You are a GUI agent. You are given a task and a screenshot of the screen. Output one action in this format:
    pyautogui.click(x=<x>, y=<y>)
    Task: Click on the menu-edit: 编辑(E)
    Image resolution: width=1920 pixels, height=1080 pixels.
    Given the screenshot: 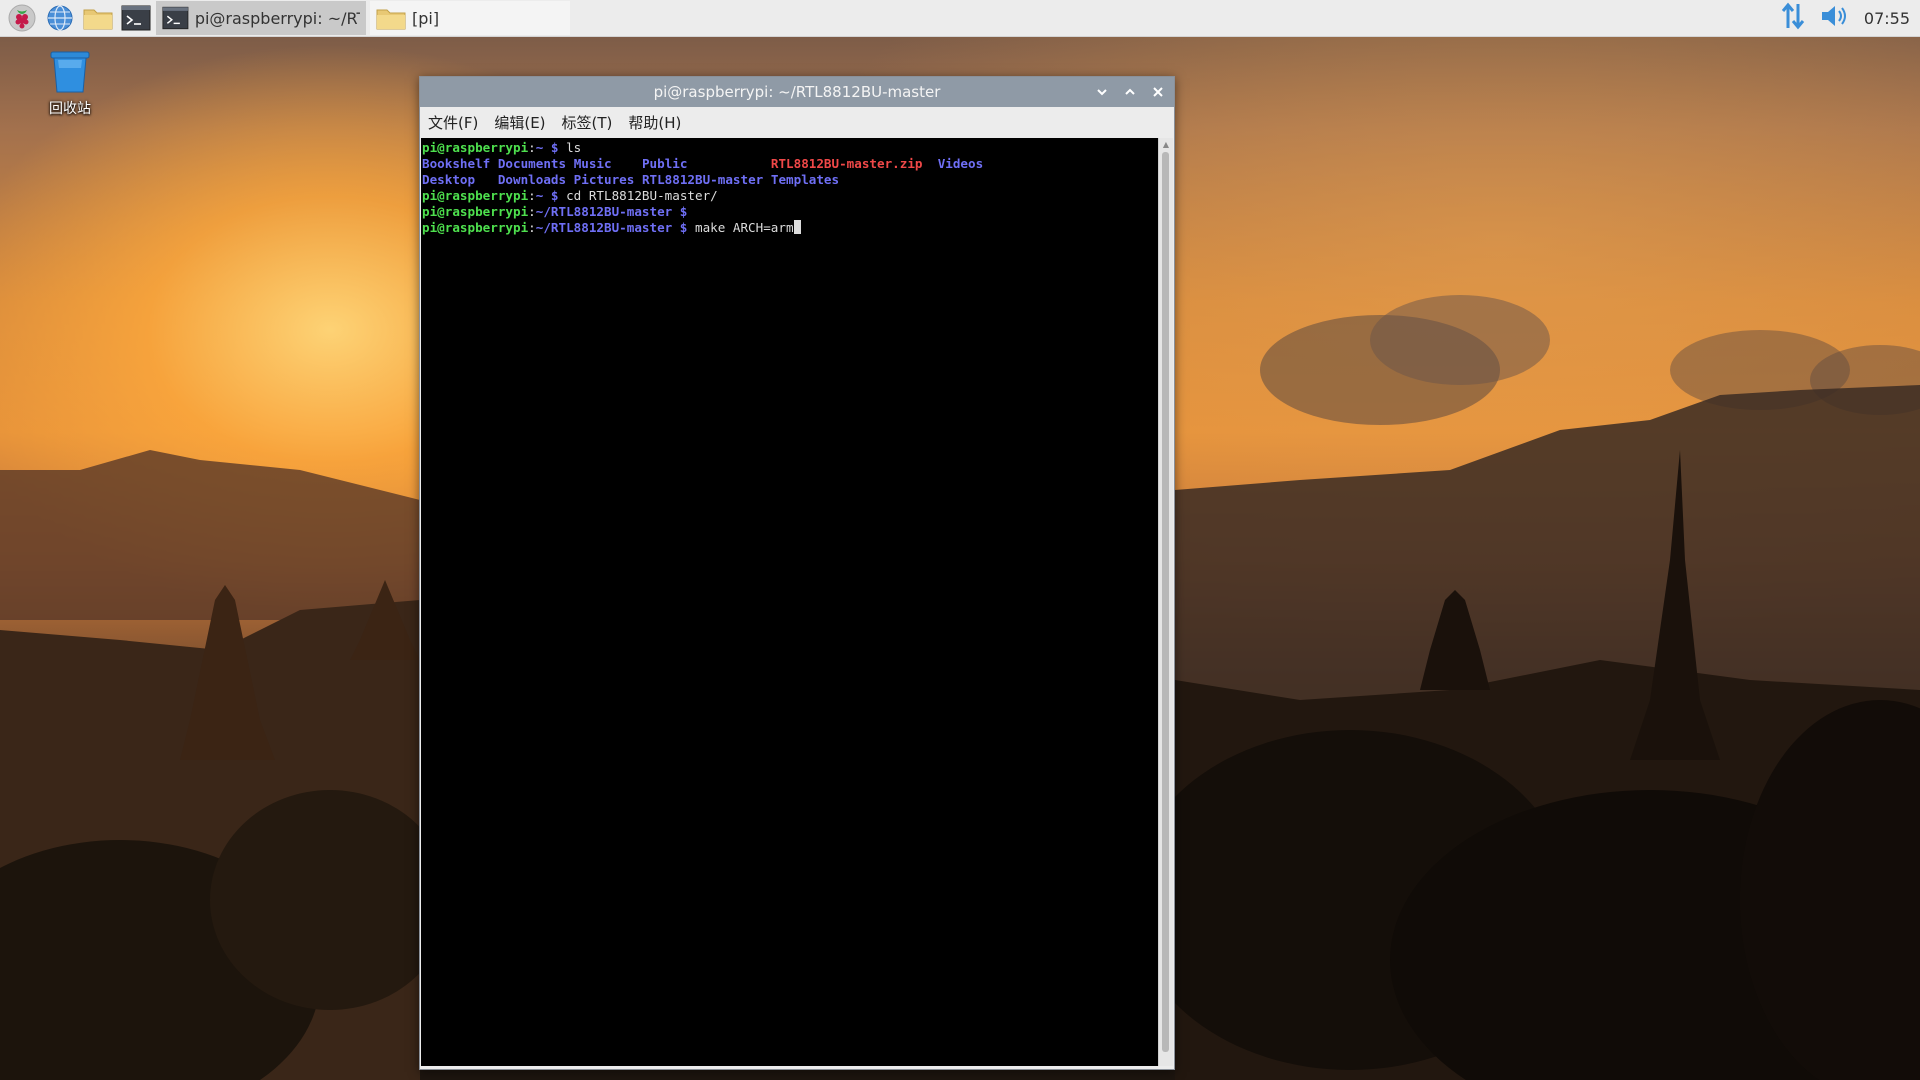 What is the action you would take?
    pyautogui.click(x=519, y=122)
    